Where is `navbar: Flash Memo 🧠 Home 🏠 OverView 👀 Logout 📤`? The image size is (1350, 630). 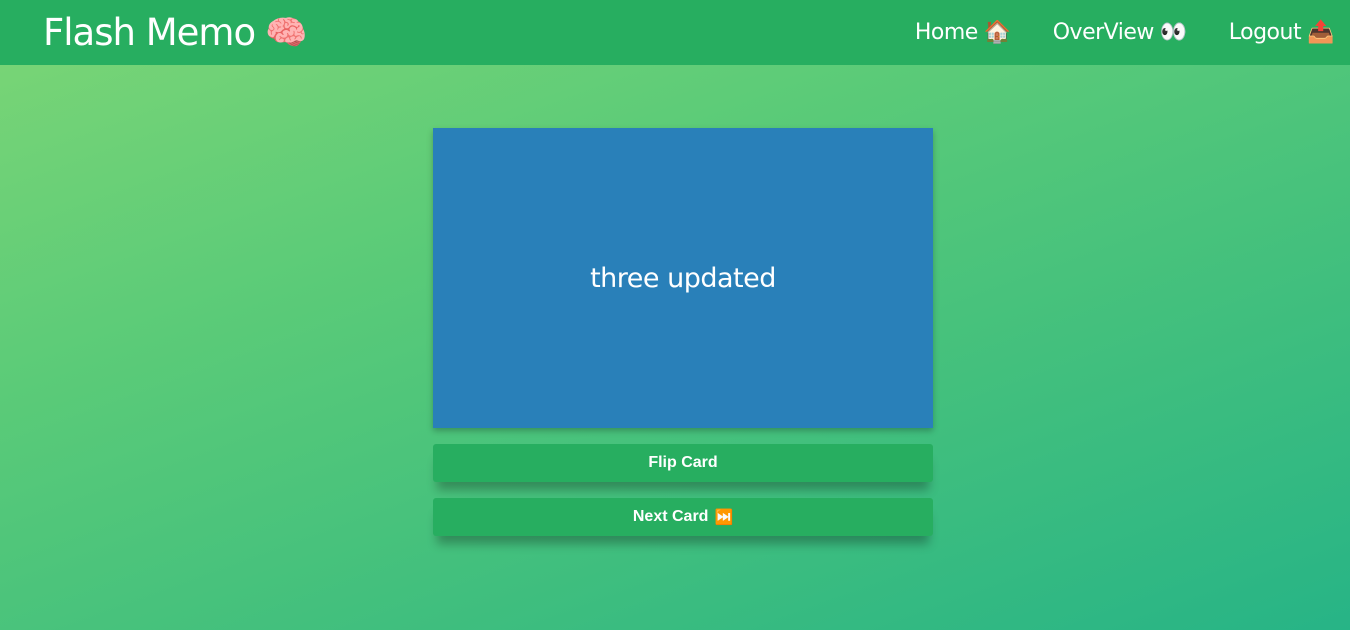
navbar: Flash Memo 🧠 Home 🏠 OverView 👀 Logout 📤 is located at coordinates (675, 32).